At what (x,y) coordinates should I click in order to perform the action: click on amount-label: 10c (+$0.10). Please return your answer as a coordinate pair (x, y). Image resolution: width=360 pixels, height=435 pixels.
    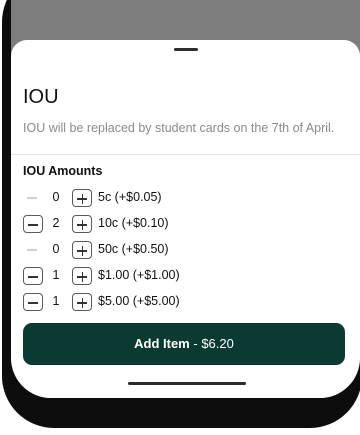
    Looking at the image, I should click on (133, 223).